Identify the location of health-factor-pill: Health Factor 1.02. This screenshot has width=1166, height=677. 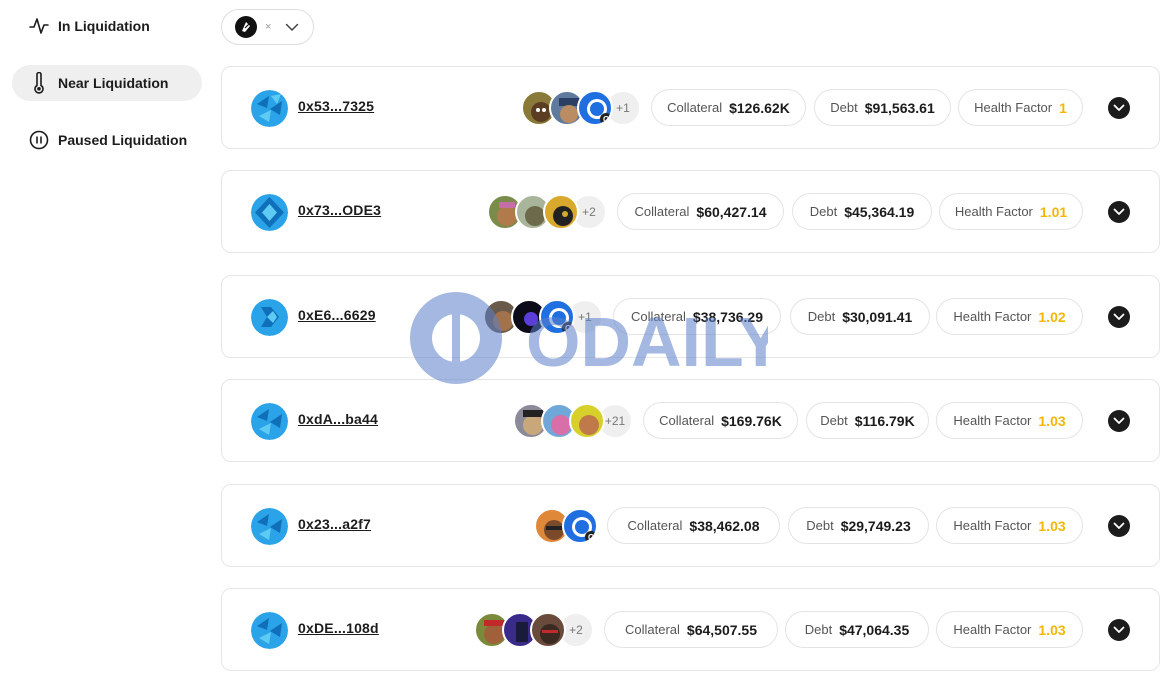
(1009, 316).